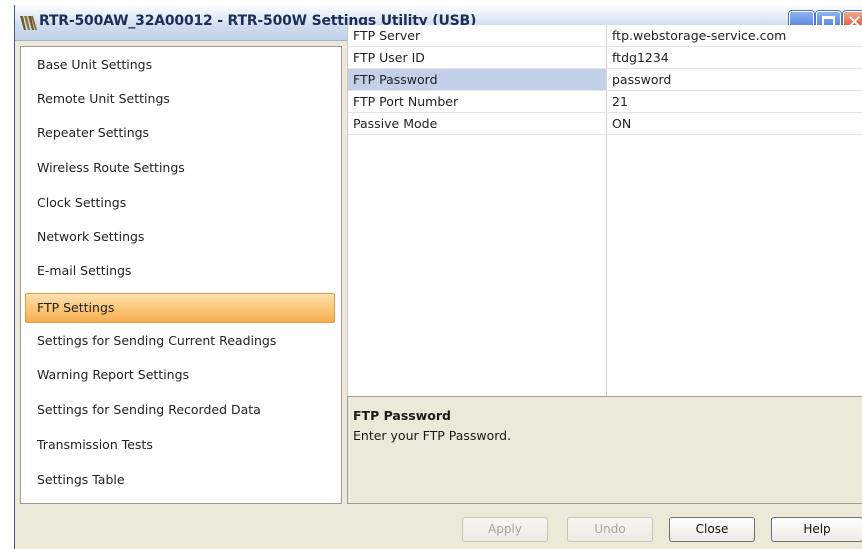  I want to click on grid-row-ftp-password: FTP Password password, so click(605, 80).